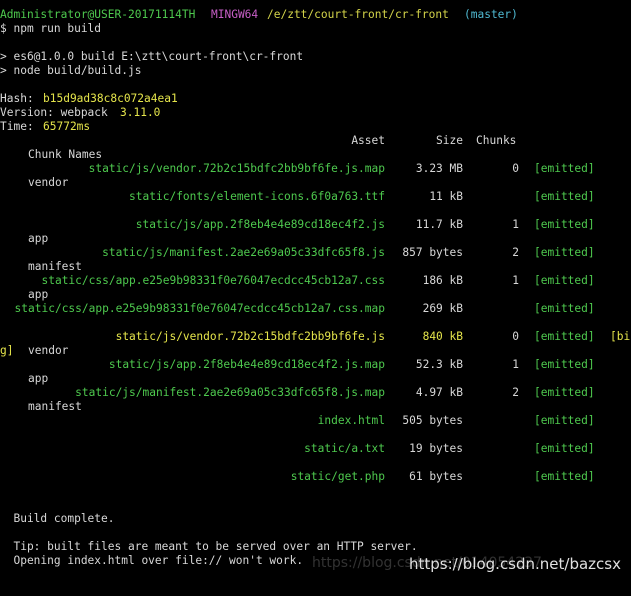  What do you see at coordinates (432, 252) in the screenshot?
I see `asset-size: 857 bytes` at bounding box center [432, 252].